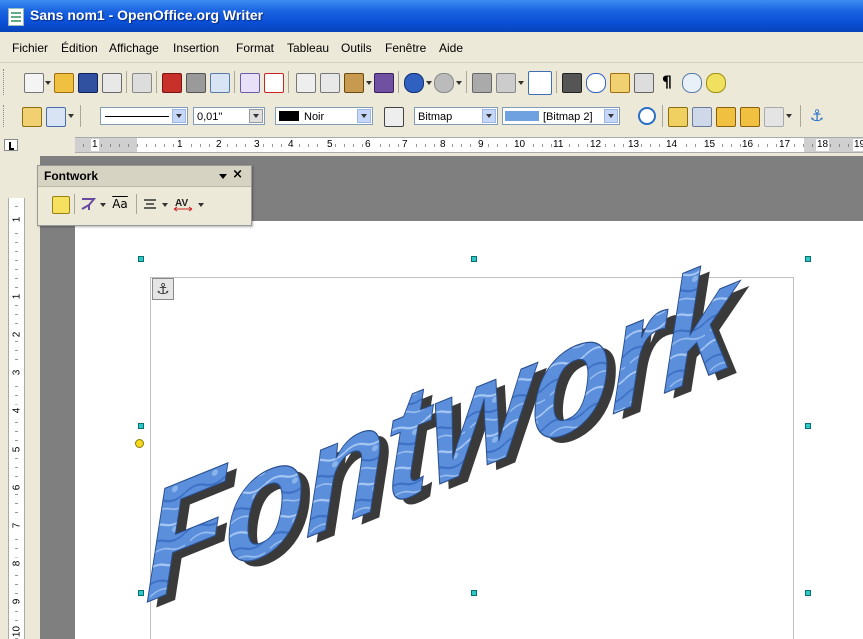 Image resolution: width=863 pixels, height=639 pixels. What do you see at coordinates (34, 83) in the screenshot?
I see `new-document-icon` at bounding box center [34, 83].